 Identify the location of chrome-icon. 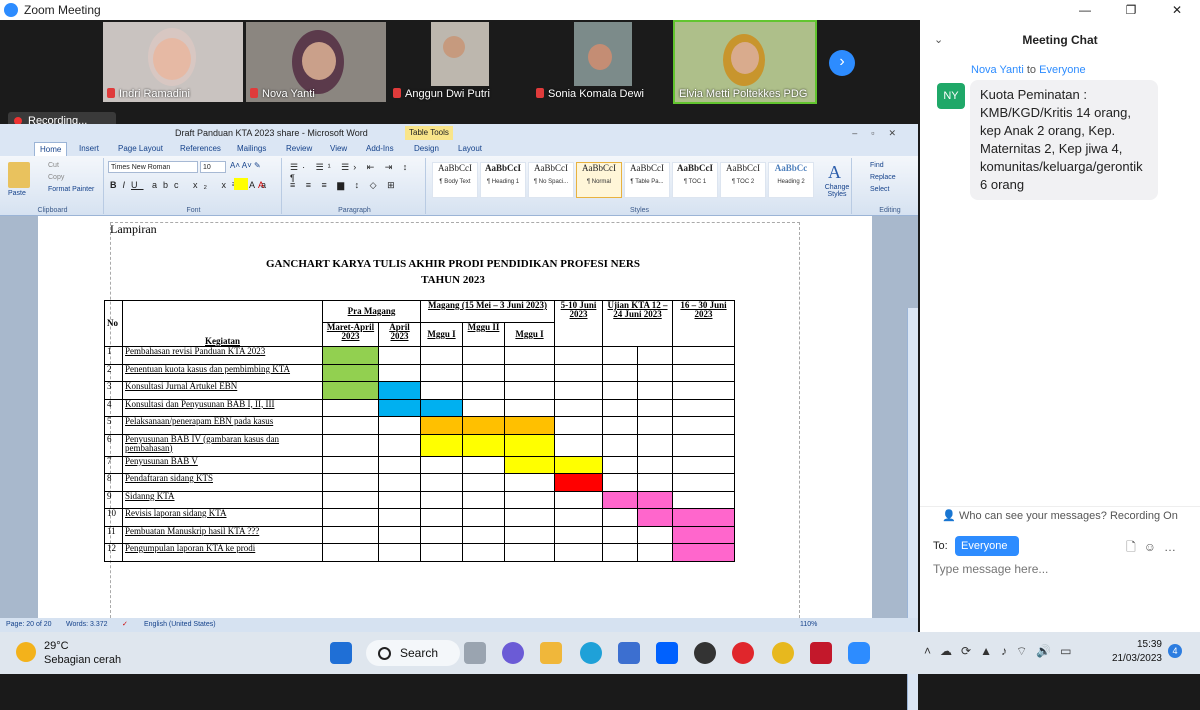
(783, 653).